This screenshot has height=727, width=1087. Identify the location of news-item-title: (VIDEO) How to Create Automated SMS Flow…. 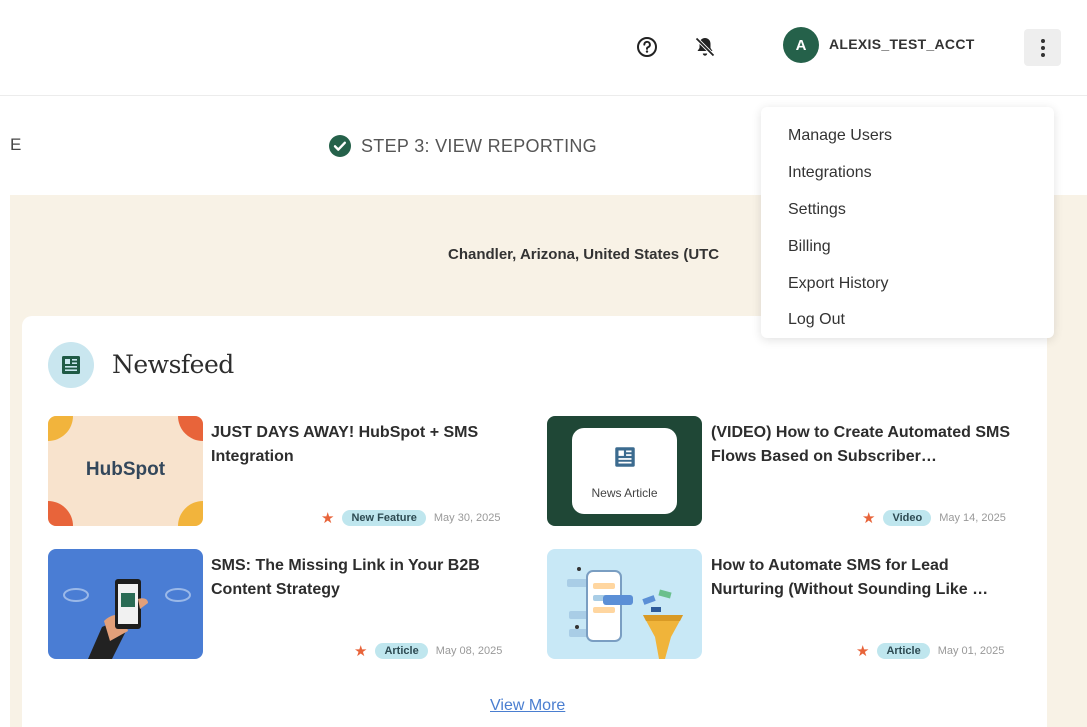
(866, 445).